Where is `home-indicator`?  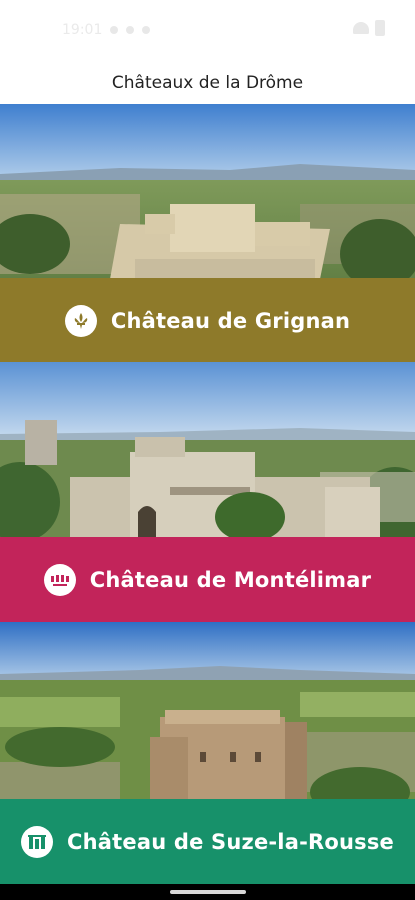 home-indicator is located at coordinates (208, 892).